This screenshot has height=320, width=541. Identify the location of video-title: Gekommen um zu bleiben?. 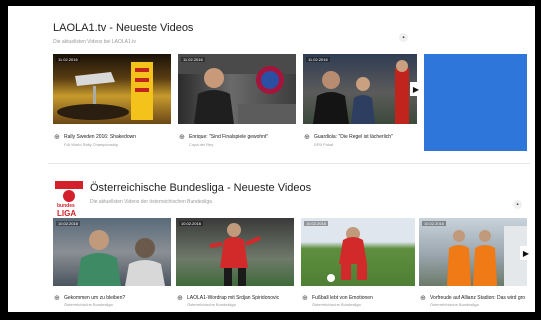
(117, 298).